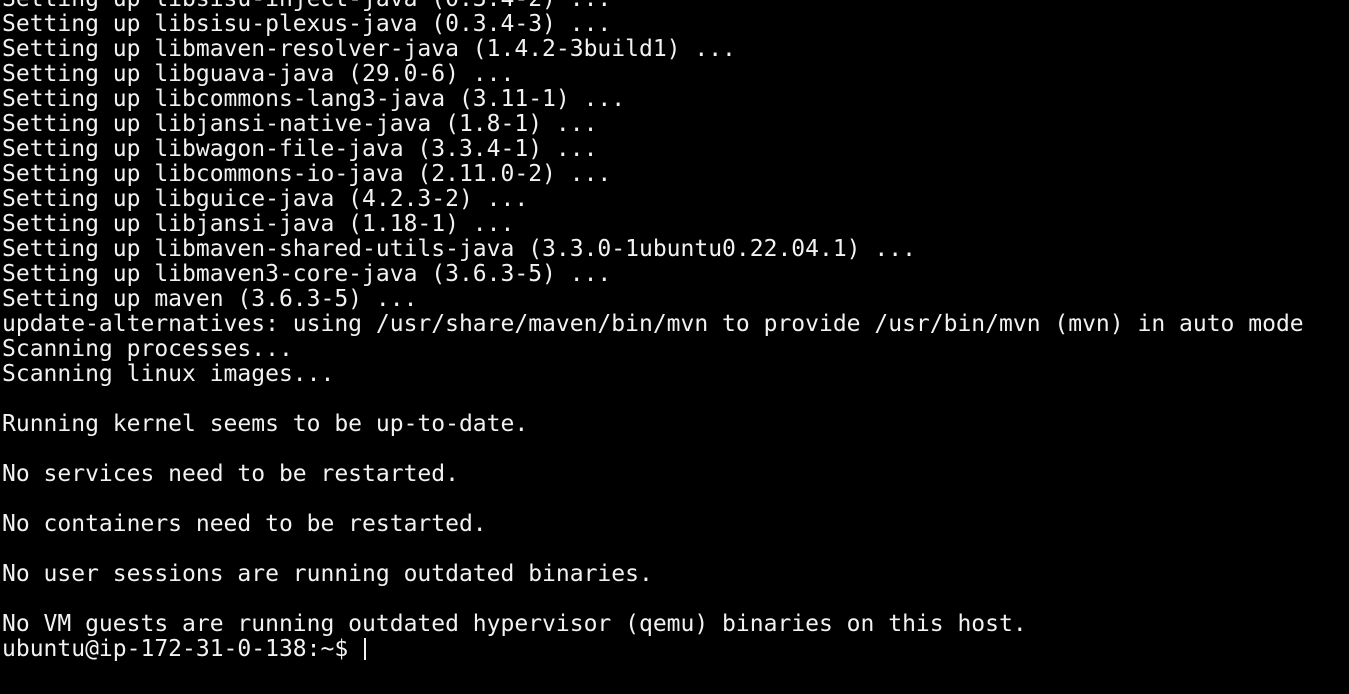 Image resolution: width=1349 pixels, height=694 pixels. What do you see at coordinates (182, 649) in the screenshot?
I see `shell-prompt: ubuntu@ip-172-31-0-138:~$` at bounding box center [182, 649].